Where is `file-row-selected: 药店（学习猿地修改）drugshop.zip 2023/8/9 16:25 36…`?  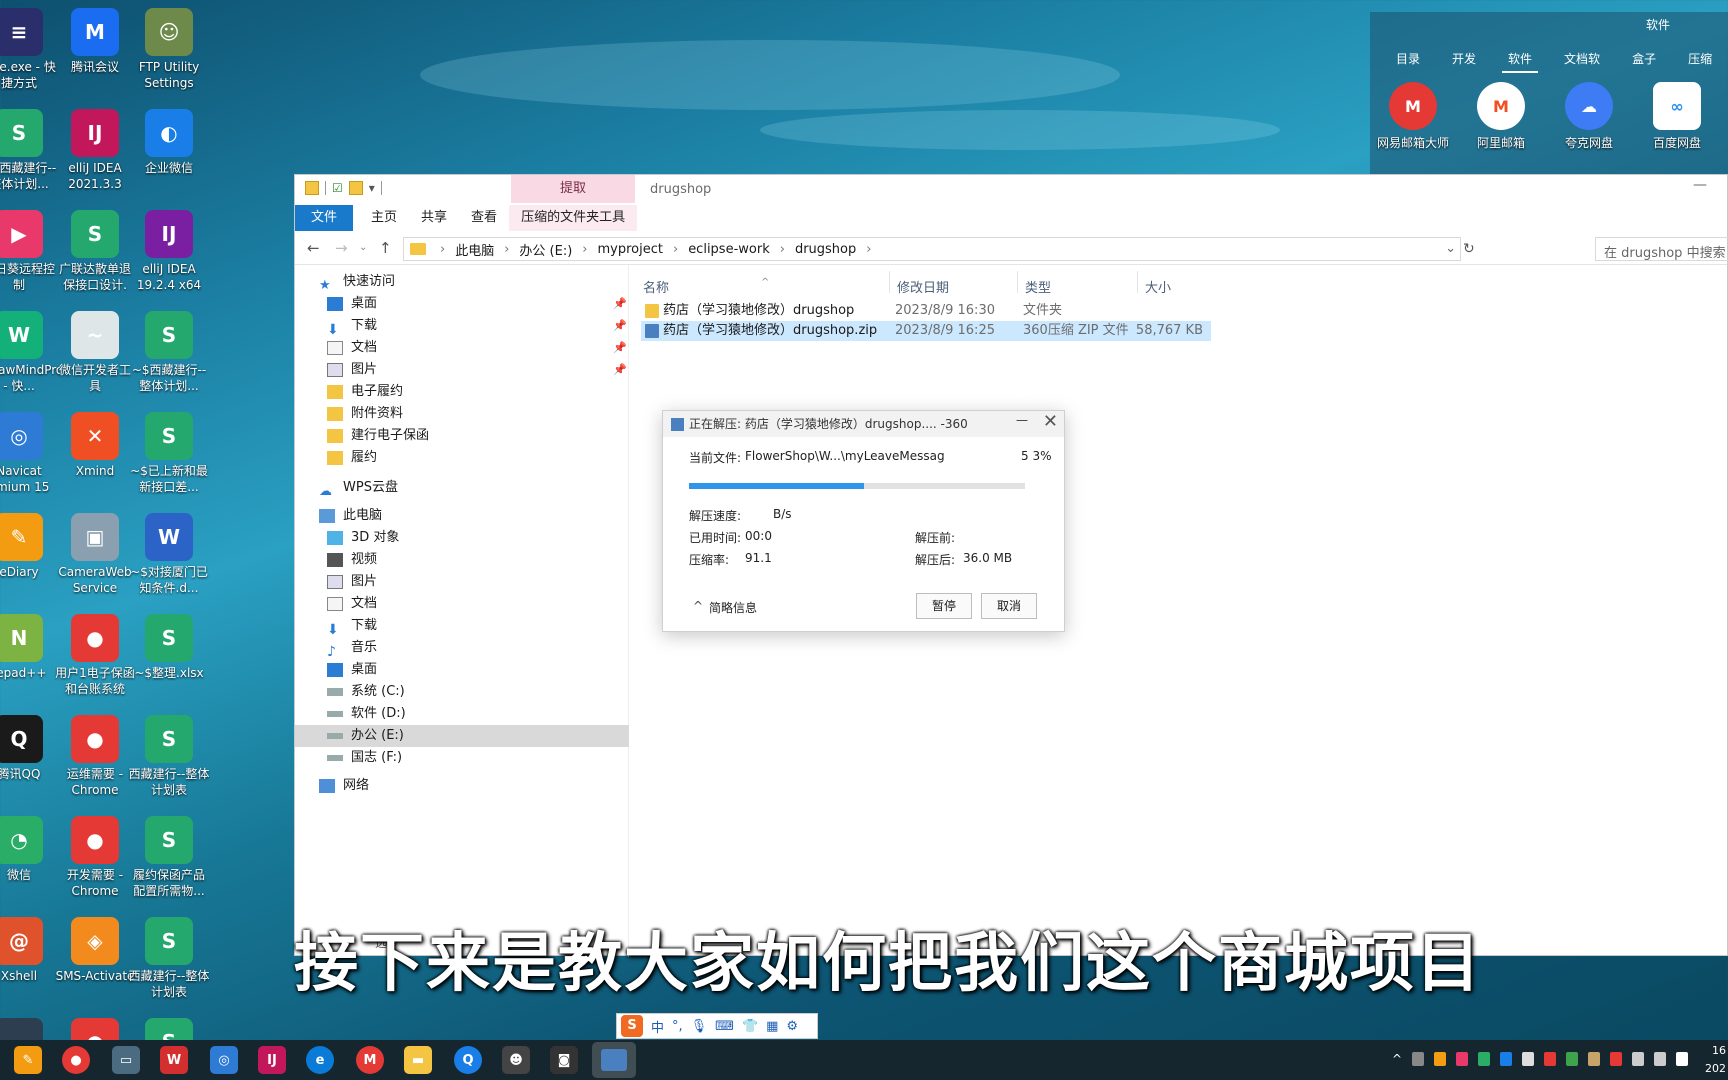 file-row-selected: 药店（学习猿地修改）drugshop.zip 2023/8/9 16:25 36… is located at coordinates (926, 331).